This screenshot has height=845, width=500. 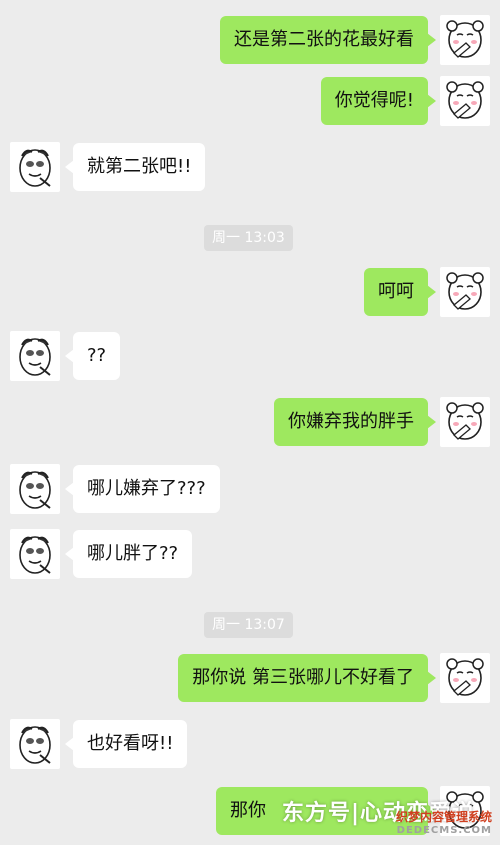 I want to click on message-row: 还是第二张的花最好看, so click(x=250, y=40).